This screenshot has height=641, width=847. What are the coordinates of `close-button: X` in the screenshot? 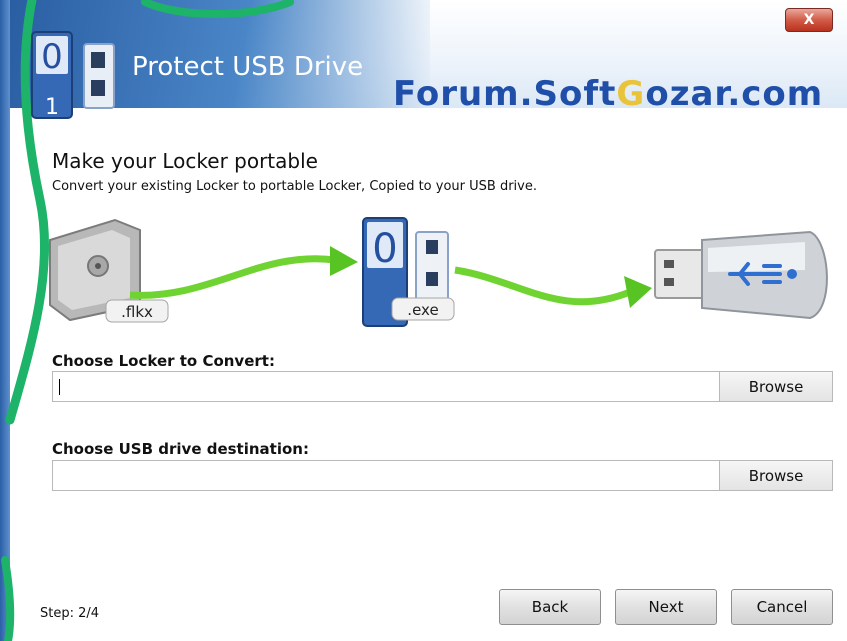 It's located at (809, 20).